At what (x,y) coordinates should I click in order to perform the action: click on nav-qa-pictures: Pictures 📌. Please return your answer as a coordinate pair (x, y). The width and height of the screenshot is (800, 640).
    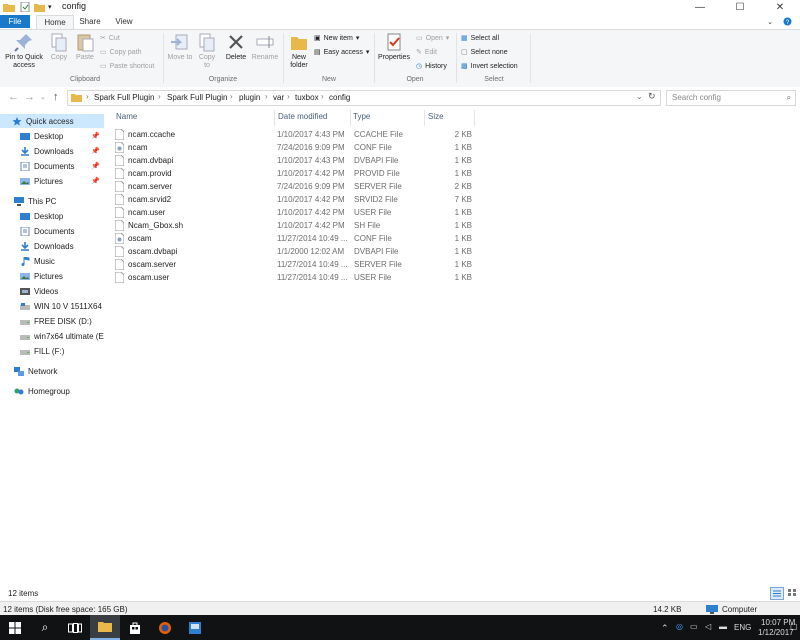
    Looking at the image, I should click on (52, 181).